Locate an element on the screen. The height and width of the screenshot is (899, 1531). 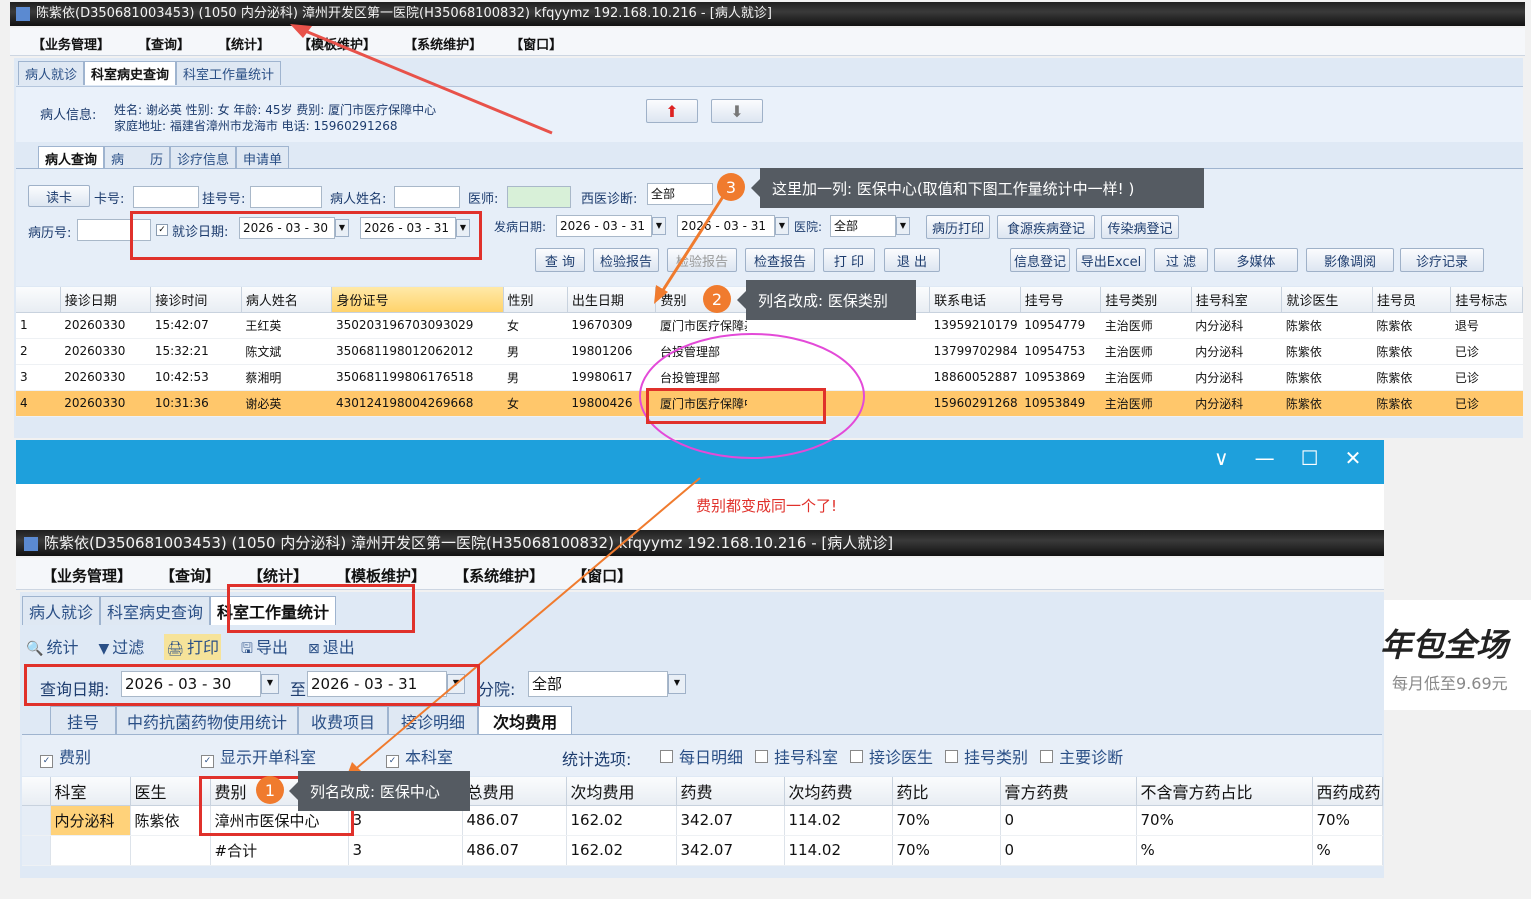
column-header: 科室 is located at coordinates (90, 791).